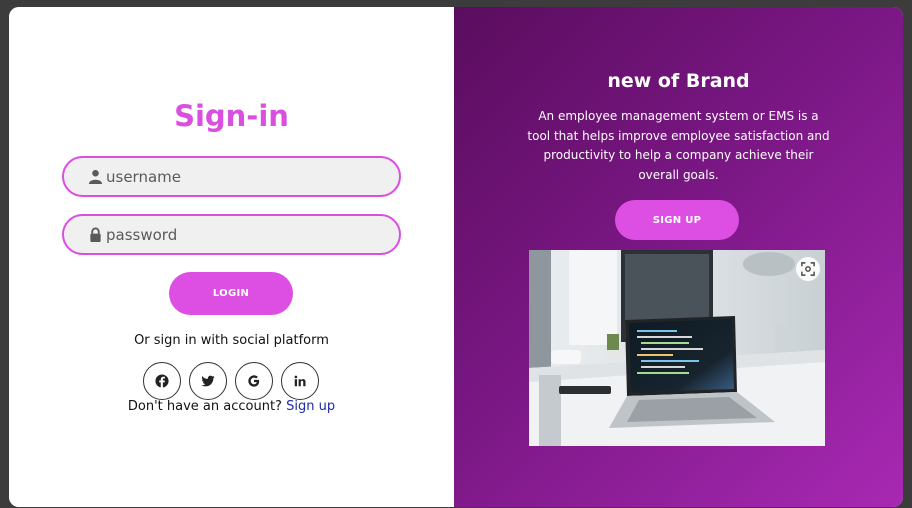 This screenshot has width=912, height=508. What do you see at coordinates (95, 176) in the screenshot?
I see `user-icon` at bounding box center [95, 176].